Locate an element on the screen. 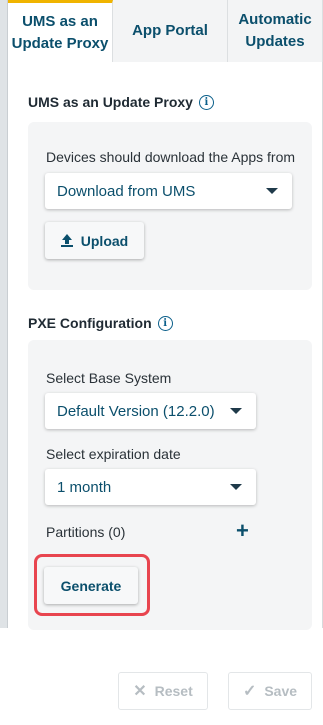  upload-icon is located at coordinates (66, 240).